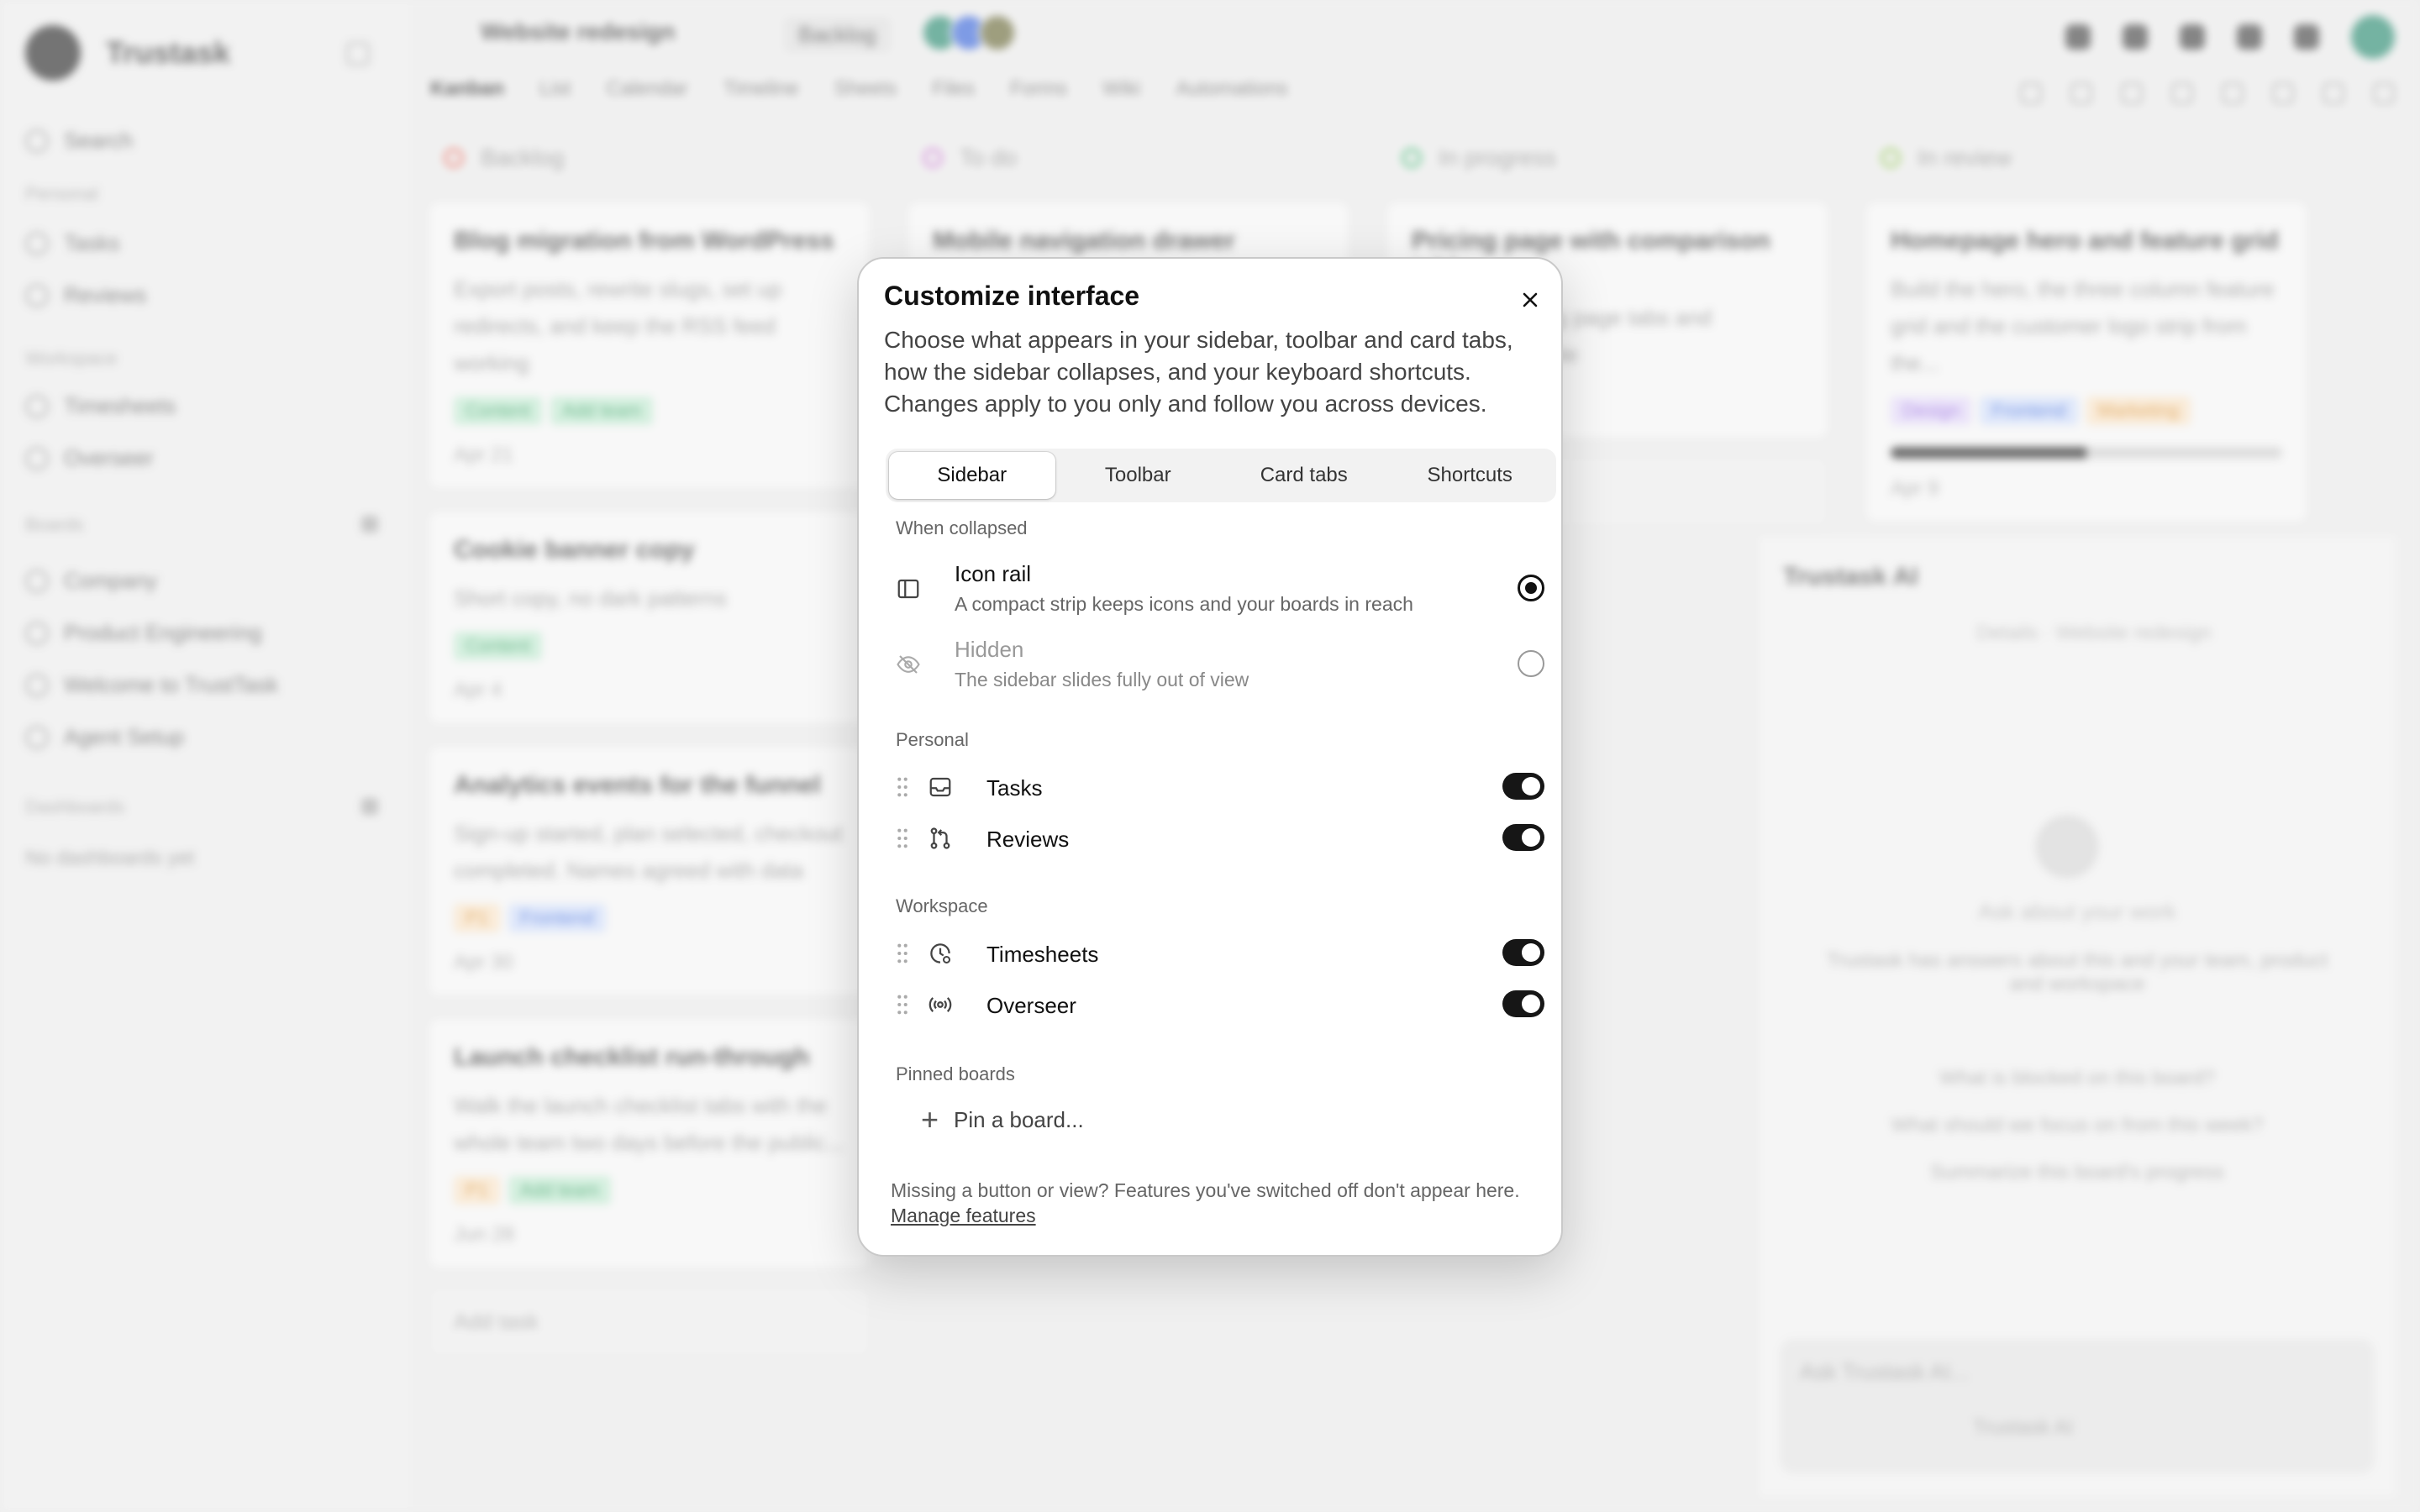 The width and height of the screenshot is (2420, 1512). Describe the element at coordinates (940, 838) in the screenshot. I see `pull-request-icon` at that location.